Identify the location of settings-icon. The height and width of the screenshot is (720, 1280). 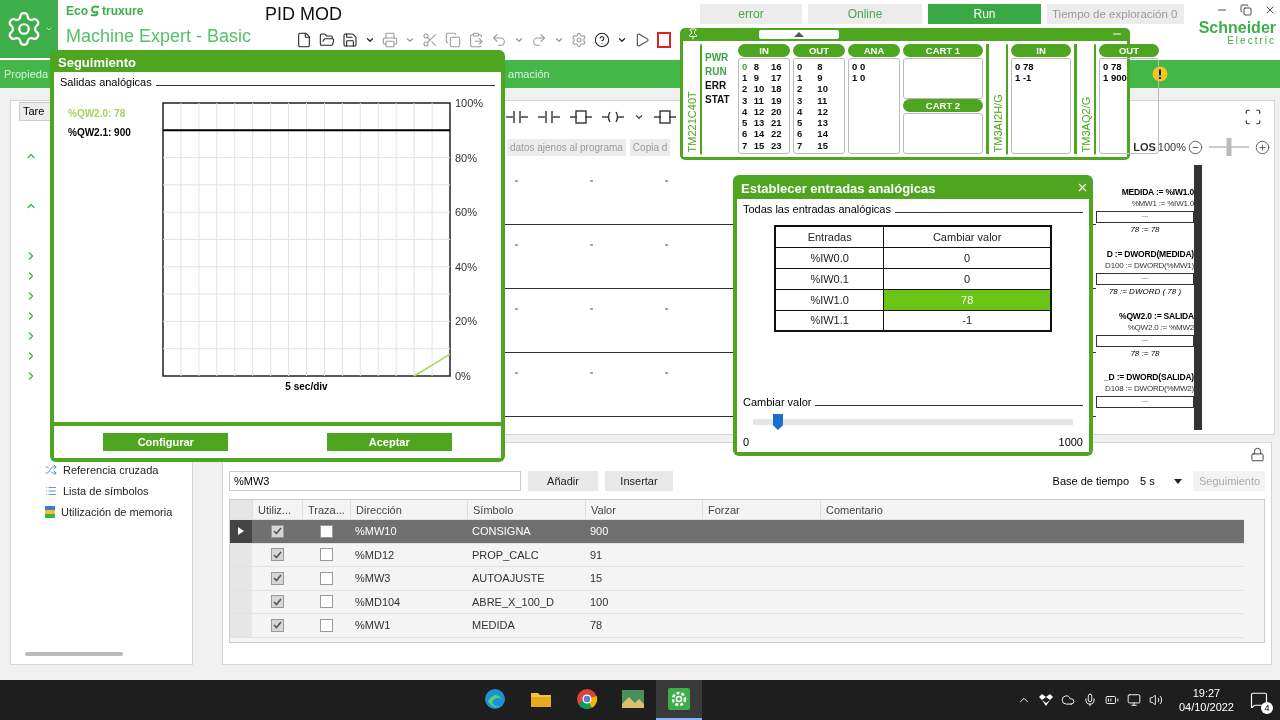
(579, 40).